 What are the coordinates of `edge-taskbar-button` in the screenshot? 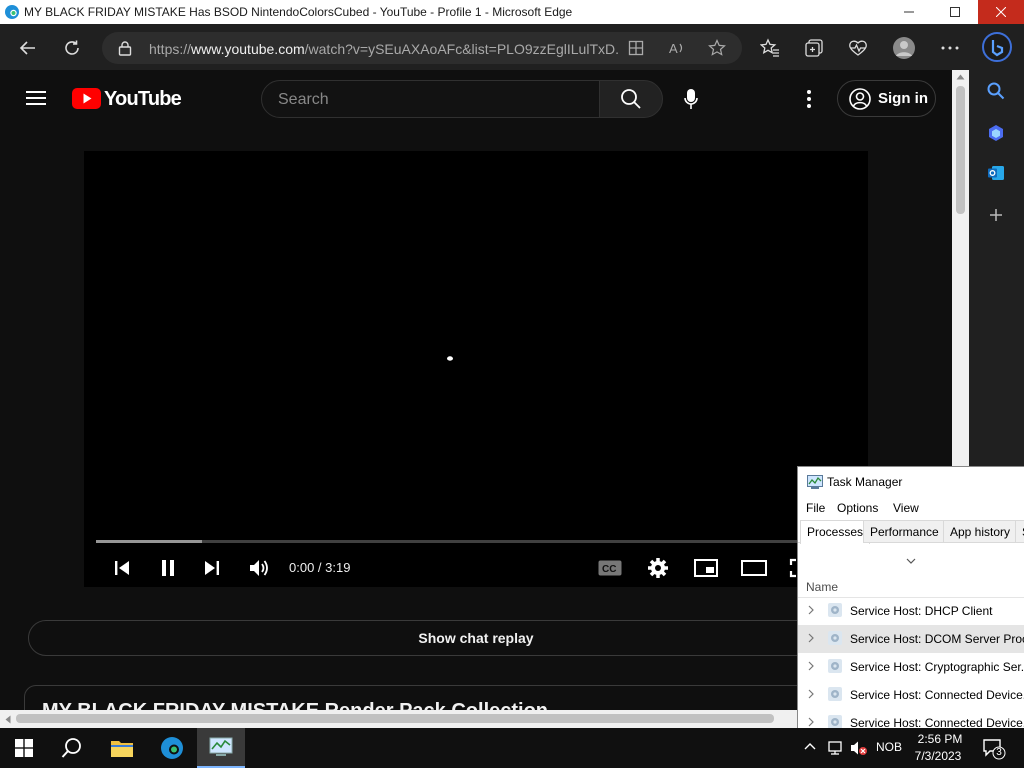 It's located at (172, 748).